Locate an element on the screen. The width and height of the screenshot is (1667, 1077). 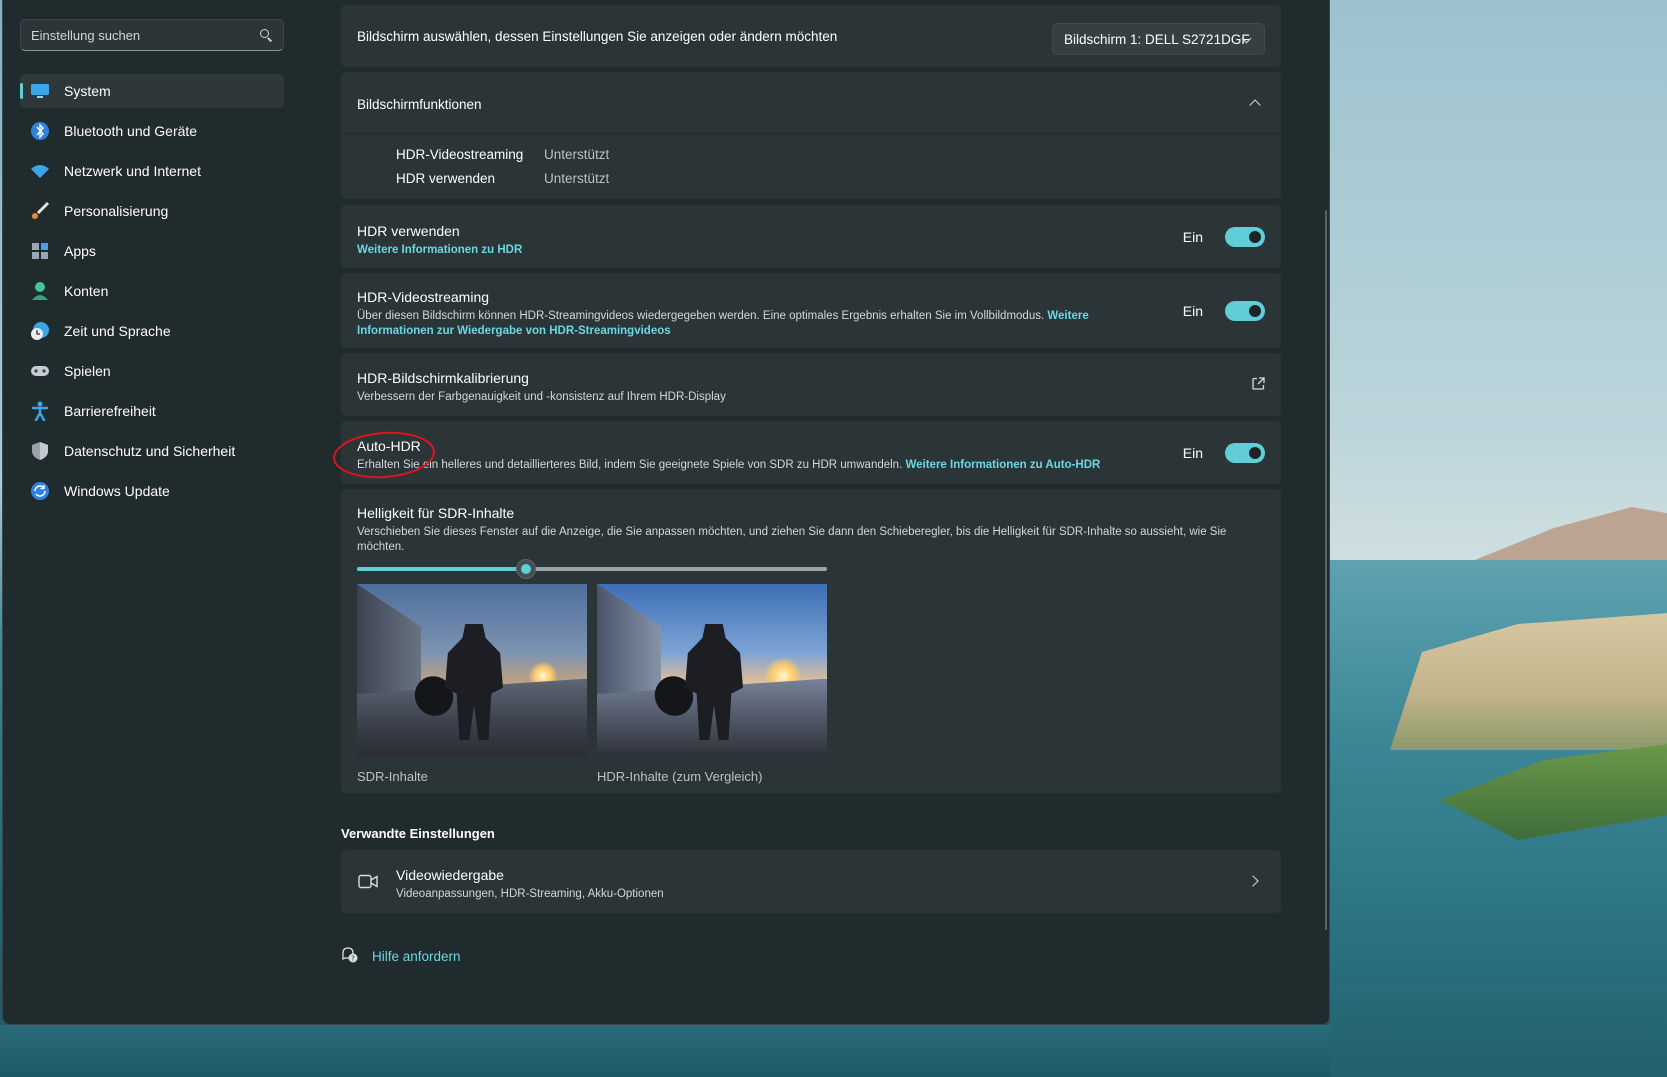
video-camera-icon is located at coordinates (368, 884).